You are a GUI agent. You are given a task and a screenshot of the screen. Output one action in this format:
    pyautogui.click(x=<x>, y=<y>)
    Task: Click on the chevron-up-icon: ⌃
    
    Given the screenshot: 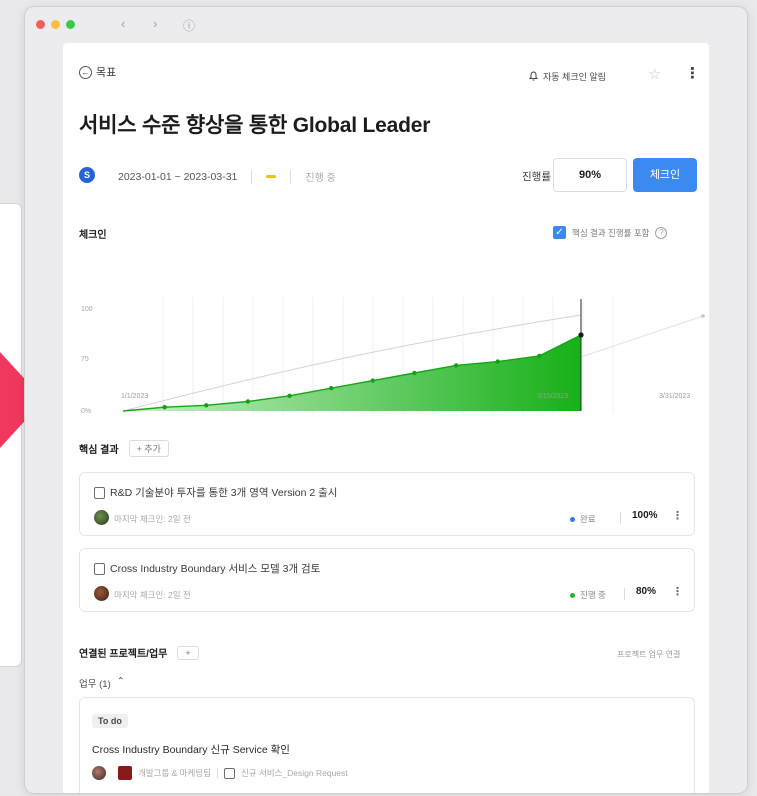 What is the action you would take?
    pyautogui.click(x=120, y=681)
    